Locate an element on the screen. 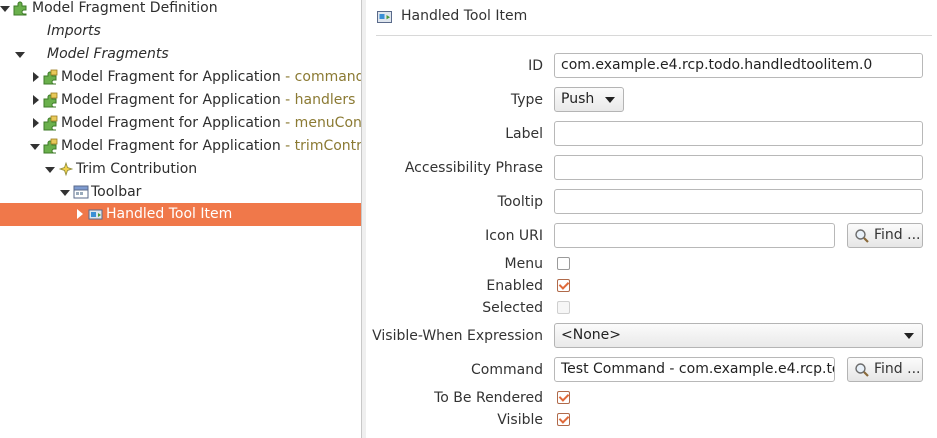 The image size is (937, 438). type-dropdown: Push is located at coordinates (589, 99).